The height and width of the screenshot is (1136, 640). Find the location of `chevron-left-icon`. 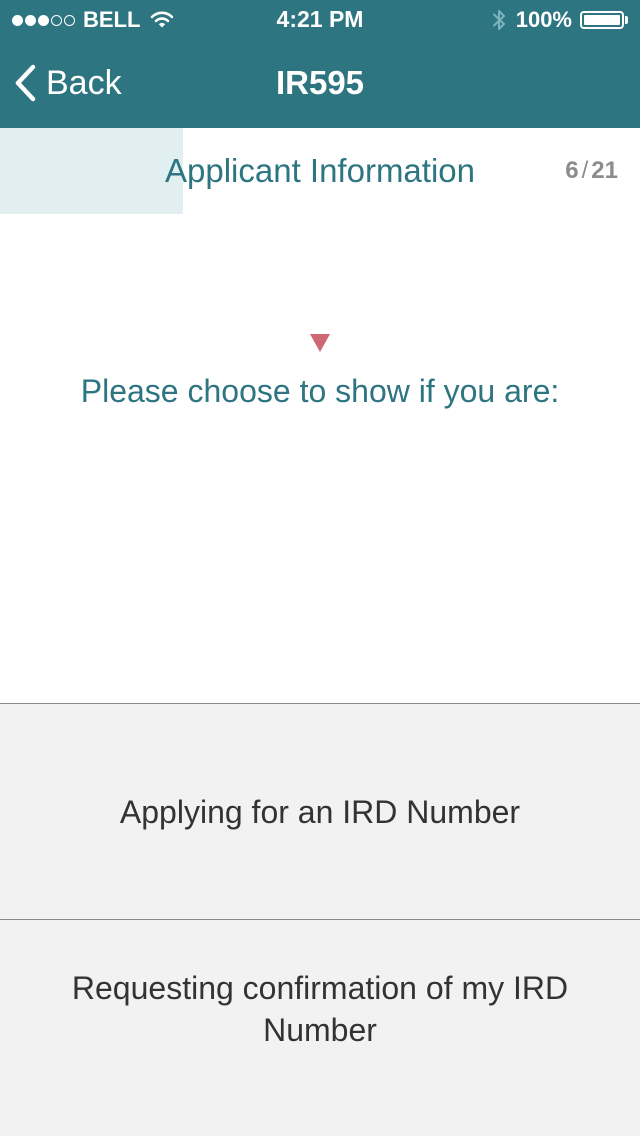

chevron-left-icon is located at coordinates (25, 83).